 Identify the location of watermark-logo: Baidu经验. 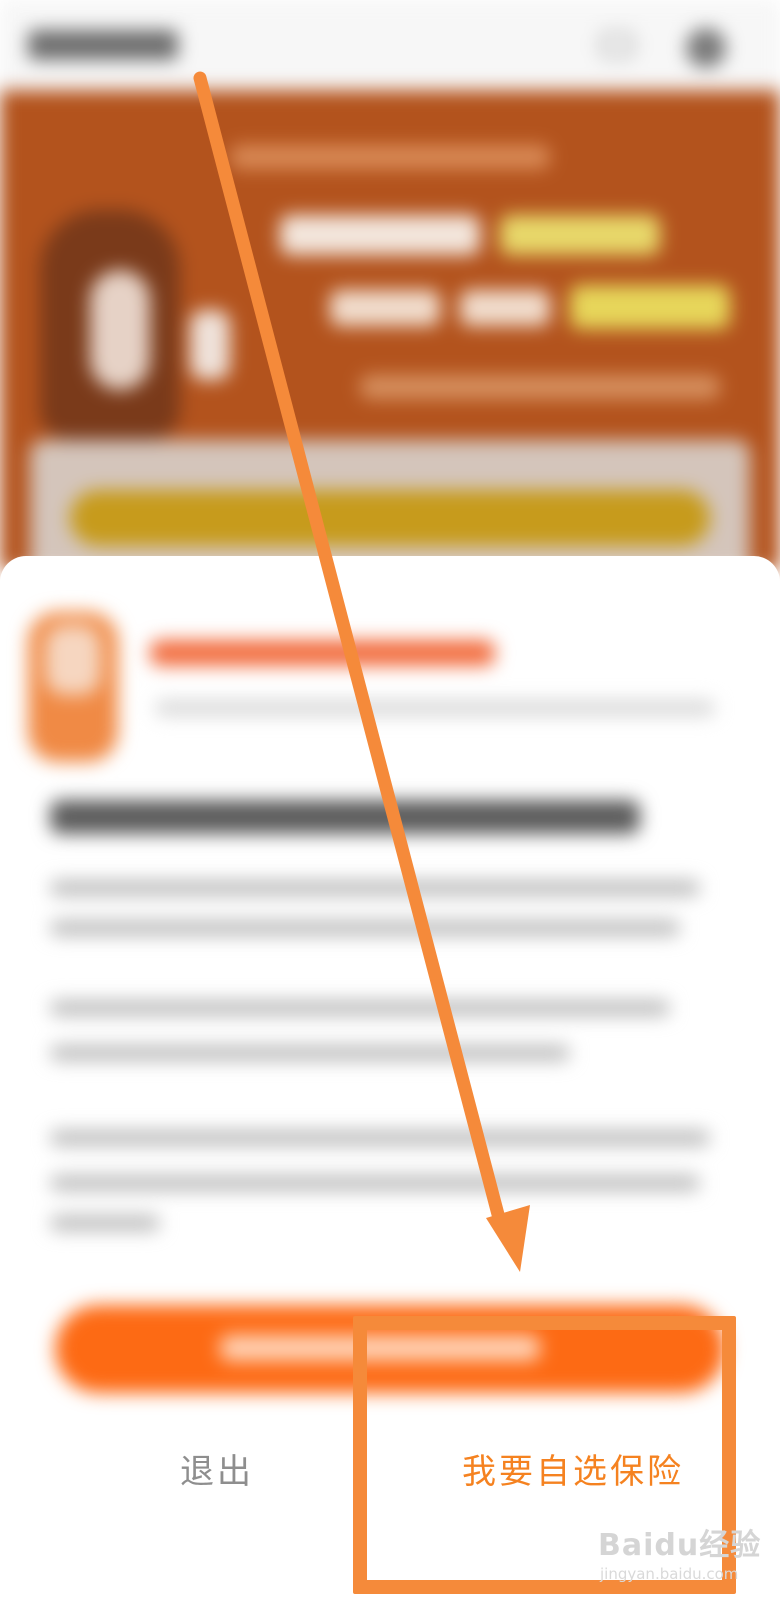
(680, 1545).